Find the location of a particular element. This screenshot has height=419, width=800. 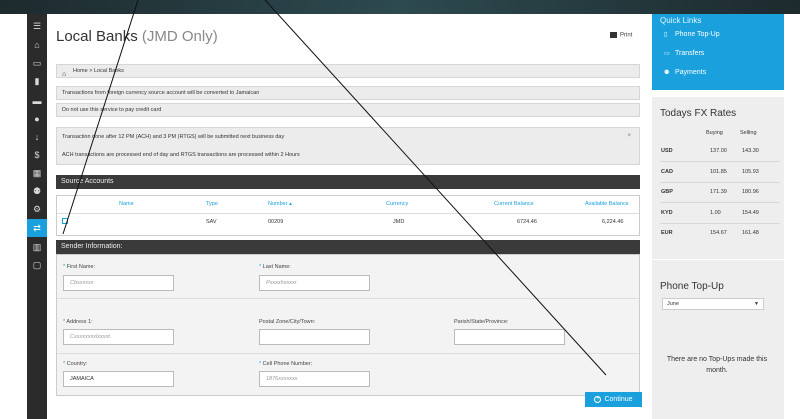

quick-link-label: Phone Top-Up is located at coordinates (697, 34).